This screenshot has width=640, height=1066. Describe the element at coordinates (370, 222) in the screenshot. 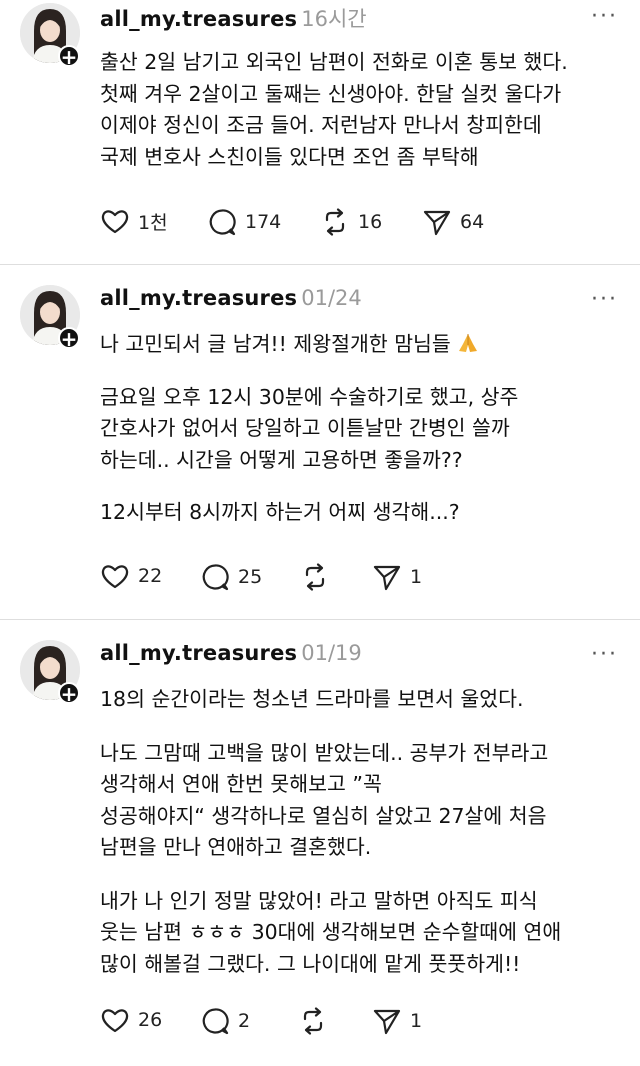

I see `repost-count: 16` at that location.